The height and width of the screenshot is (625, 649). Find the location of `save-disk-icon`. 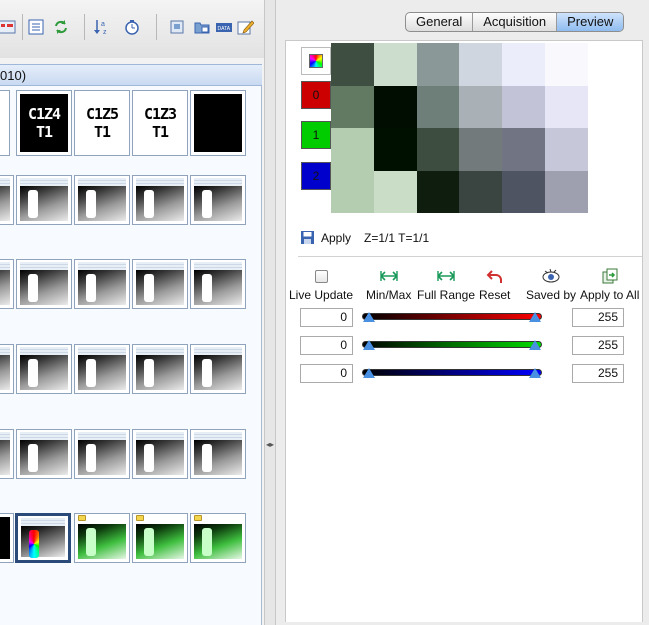

save-disk-icon is located at coordinates (307, 237).